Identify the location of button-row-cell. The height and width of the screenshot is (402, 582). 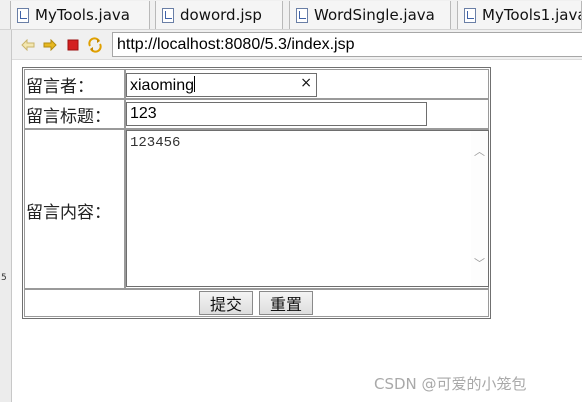
(256, 303).